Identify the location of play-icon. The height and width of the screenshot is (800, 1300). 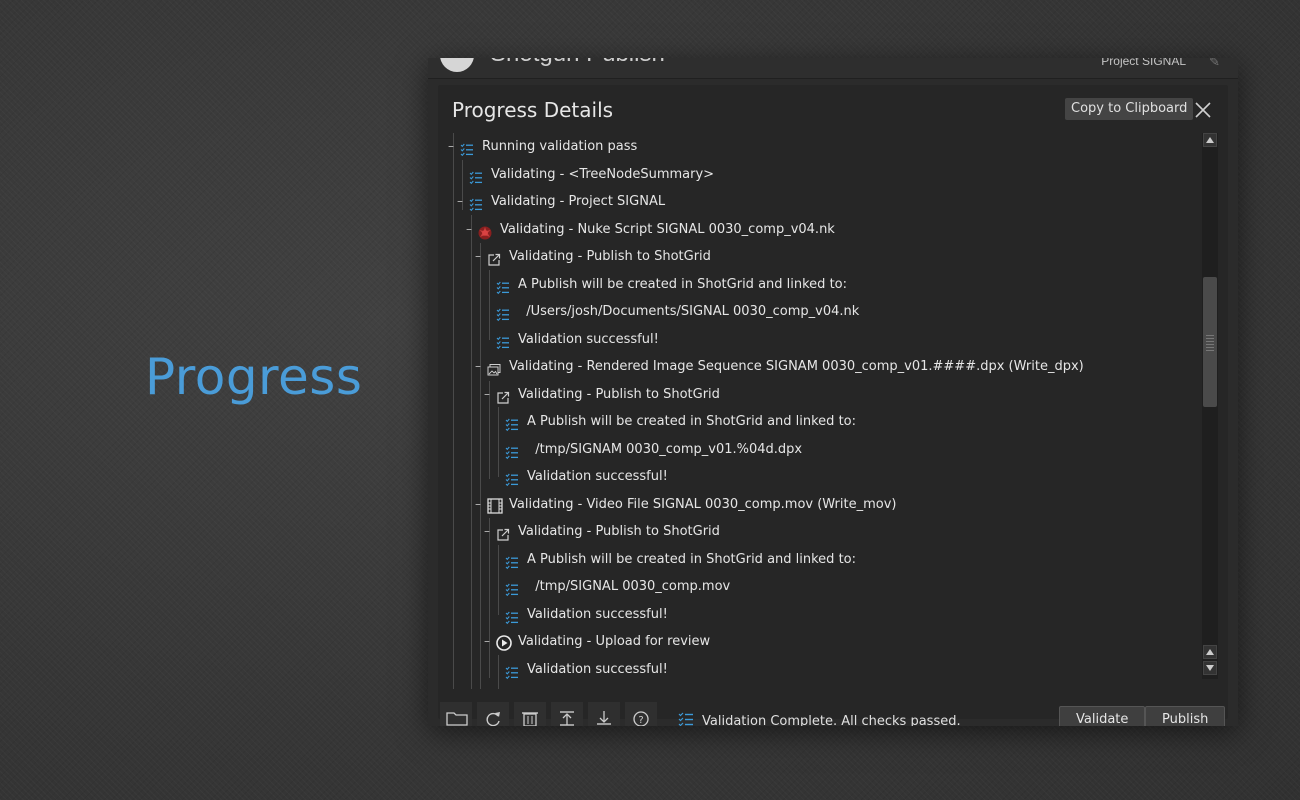
(504, 642).